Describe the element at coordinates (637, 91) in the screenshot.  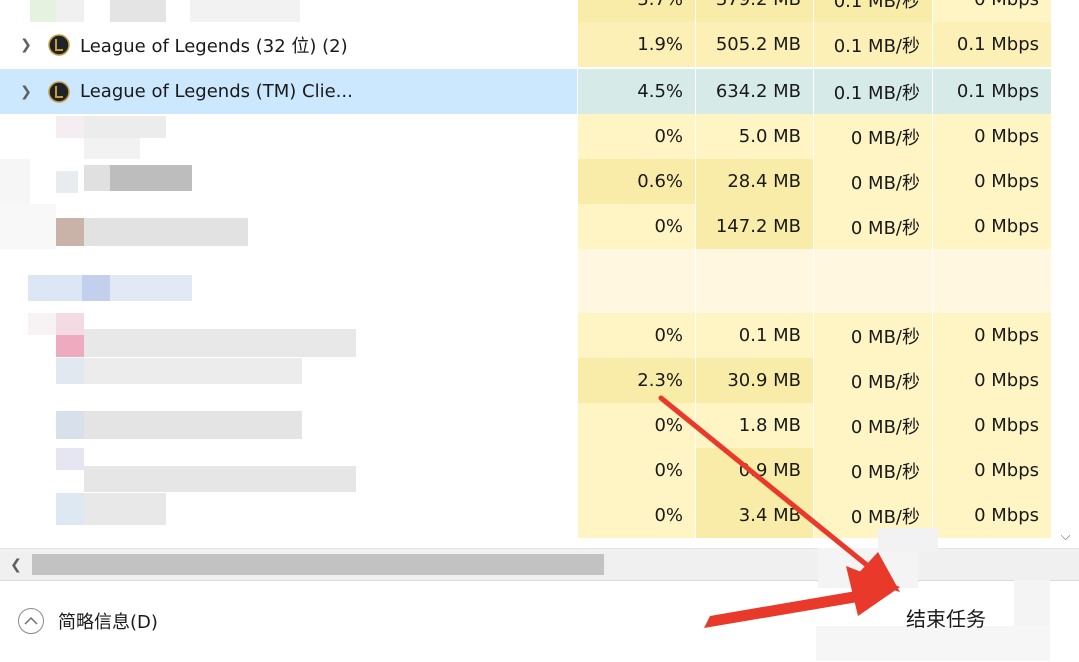
I see `cpu-cell: 4.5%` at that location.